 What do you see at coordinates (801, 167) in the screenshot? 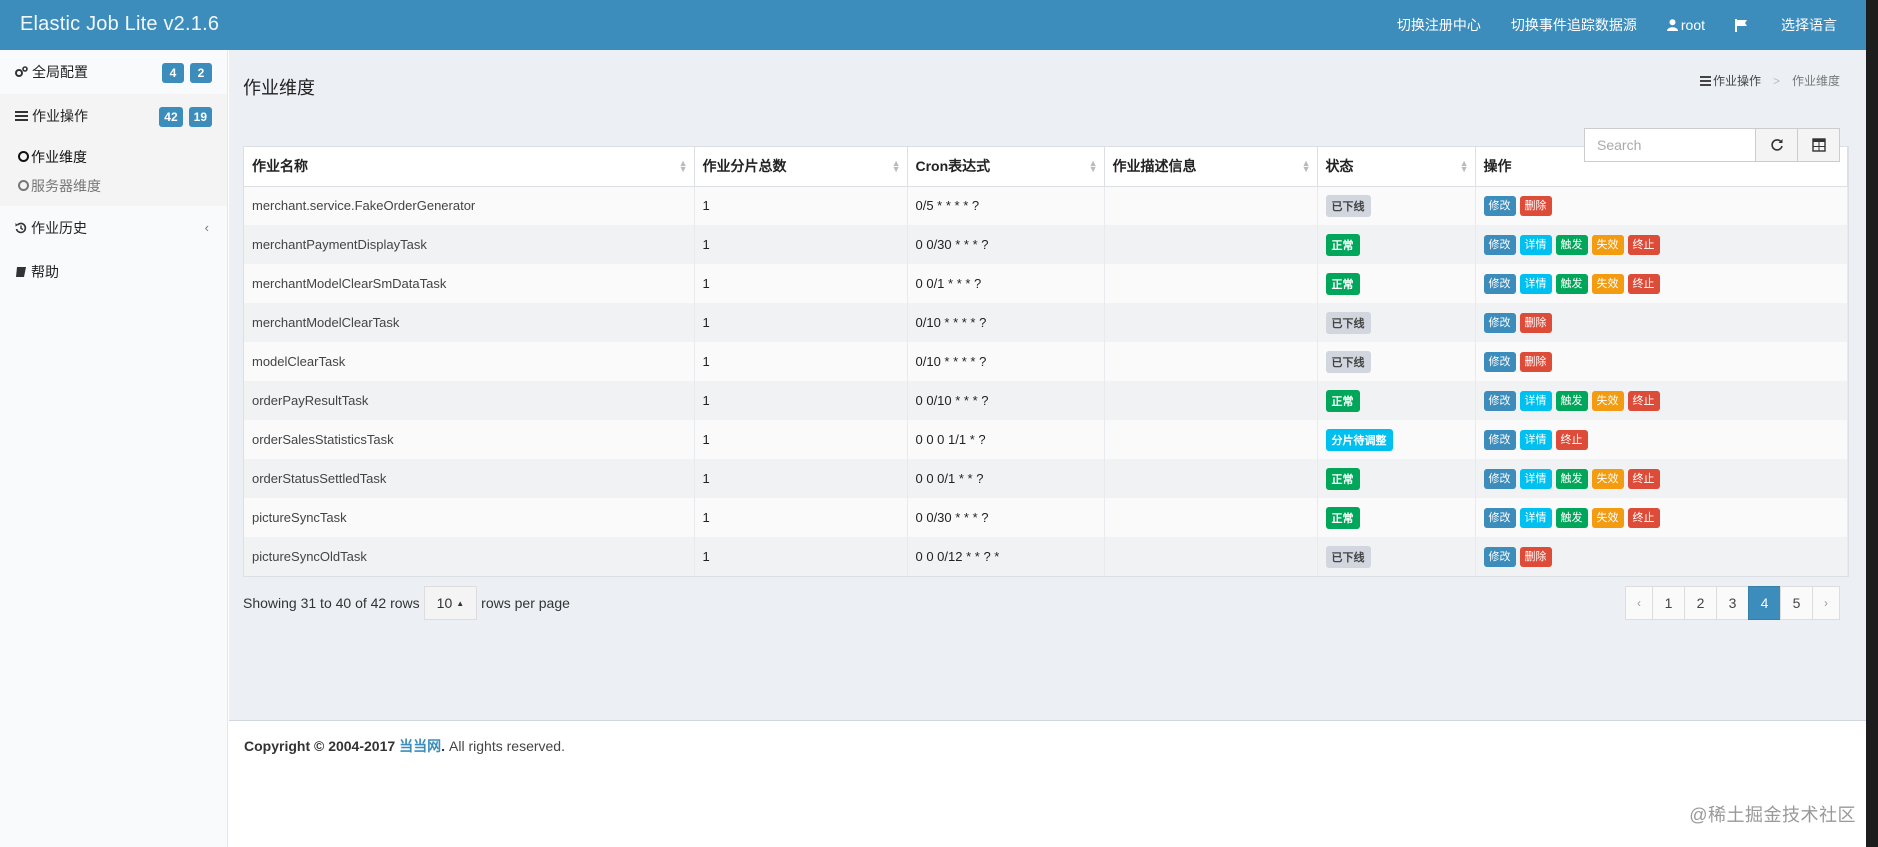
I see `column-header: 作业分片总数 ▲ ▼` at bounding box center [801, 167].